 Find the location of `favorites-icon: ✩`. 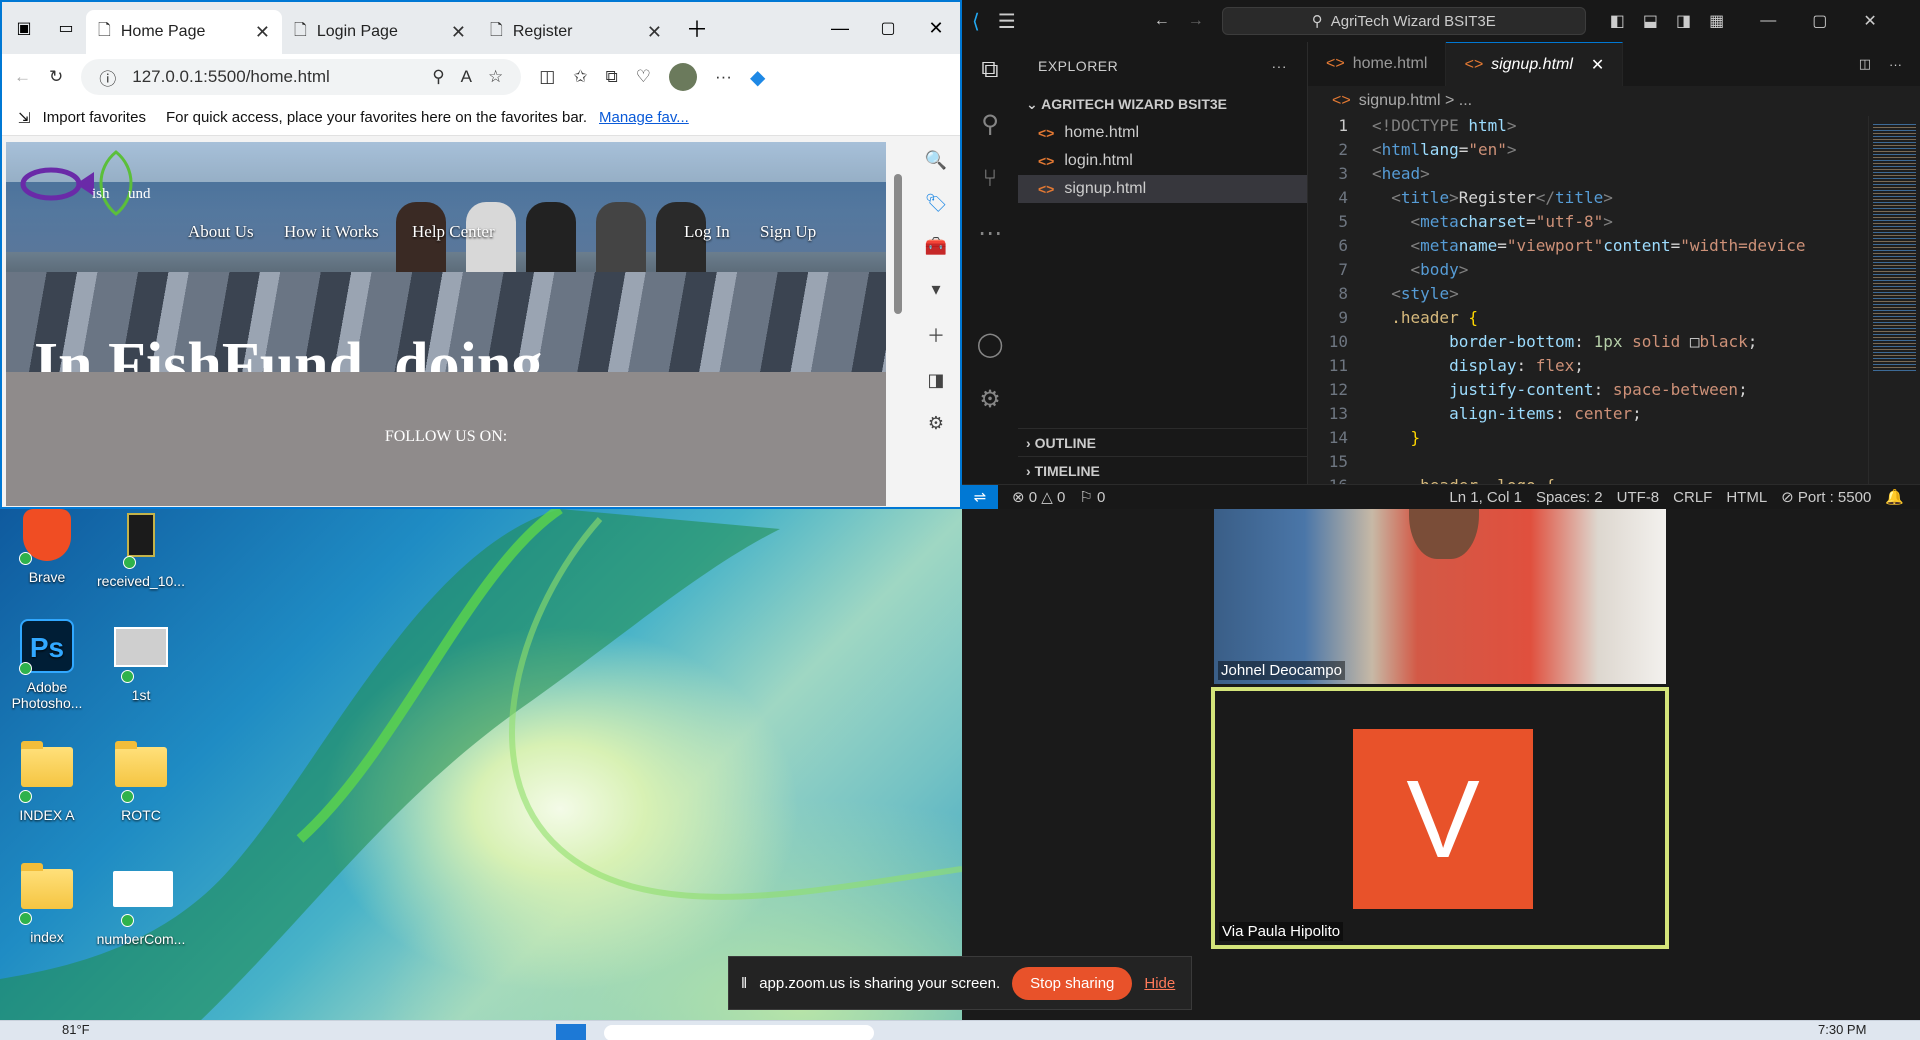

favorites-icon: ✩ is located at coordinates (580, 77).